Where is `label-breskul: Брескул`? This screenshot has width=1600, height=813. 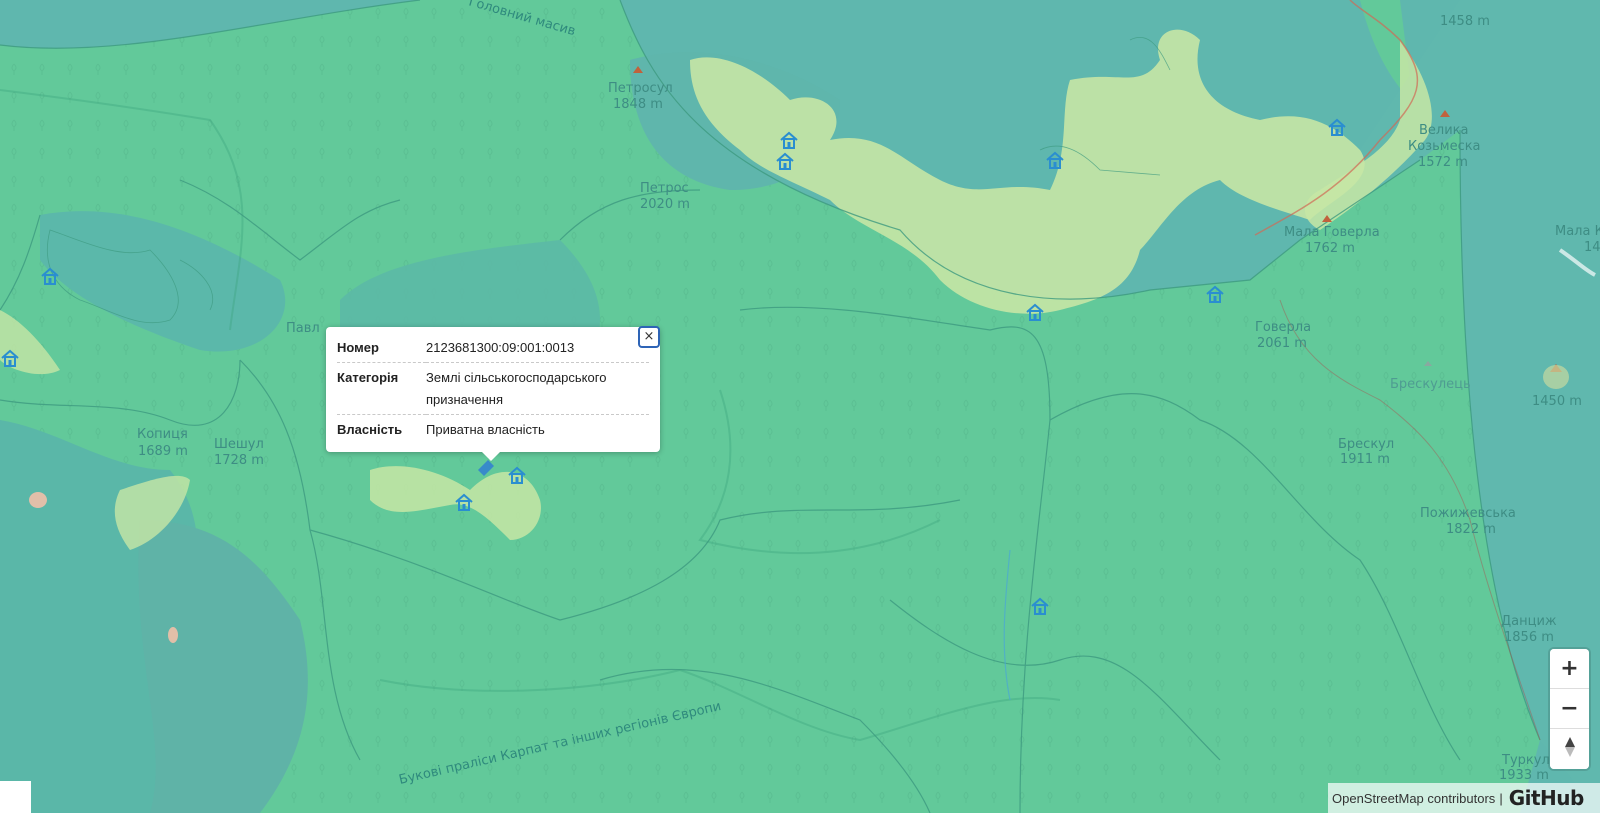
label-breskul: Брескул is located at coordinates (1366, 444).